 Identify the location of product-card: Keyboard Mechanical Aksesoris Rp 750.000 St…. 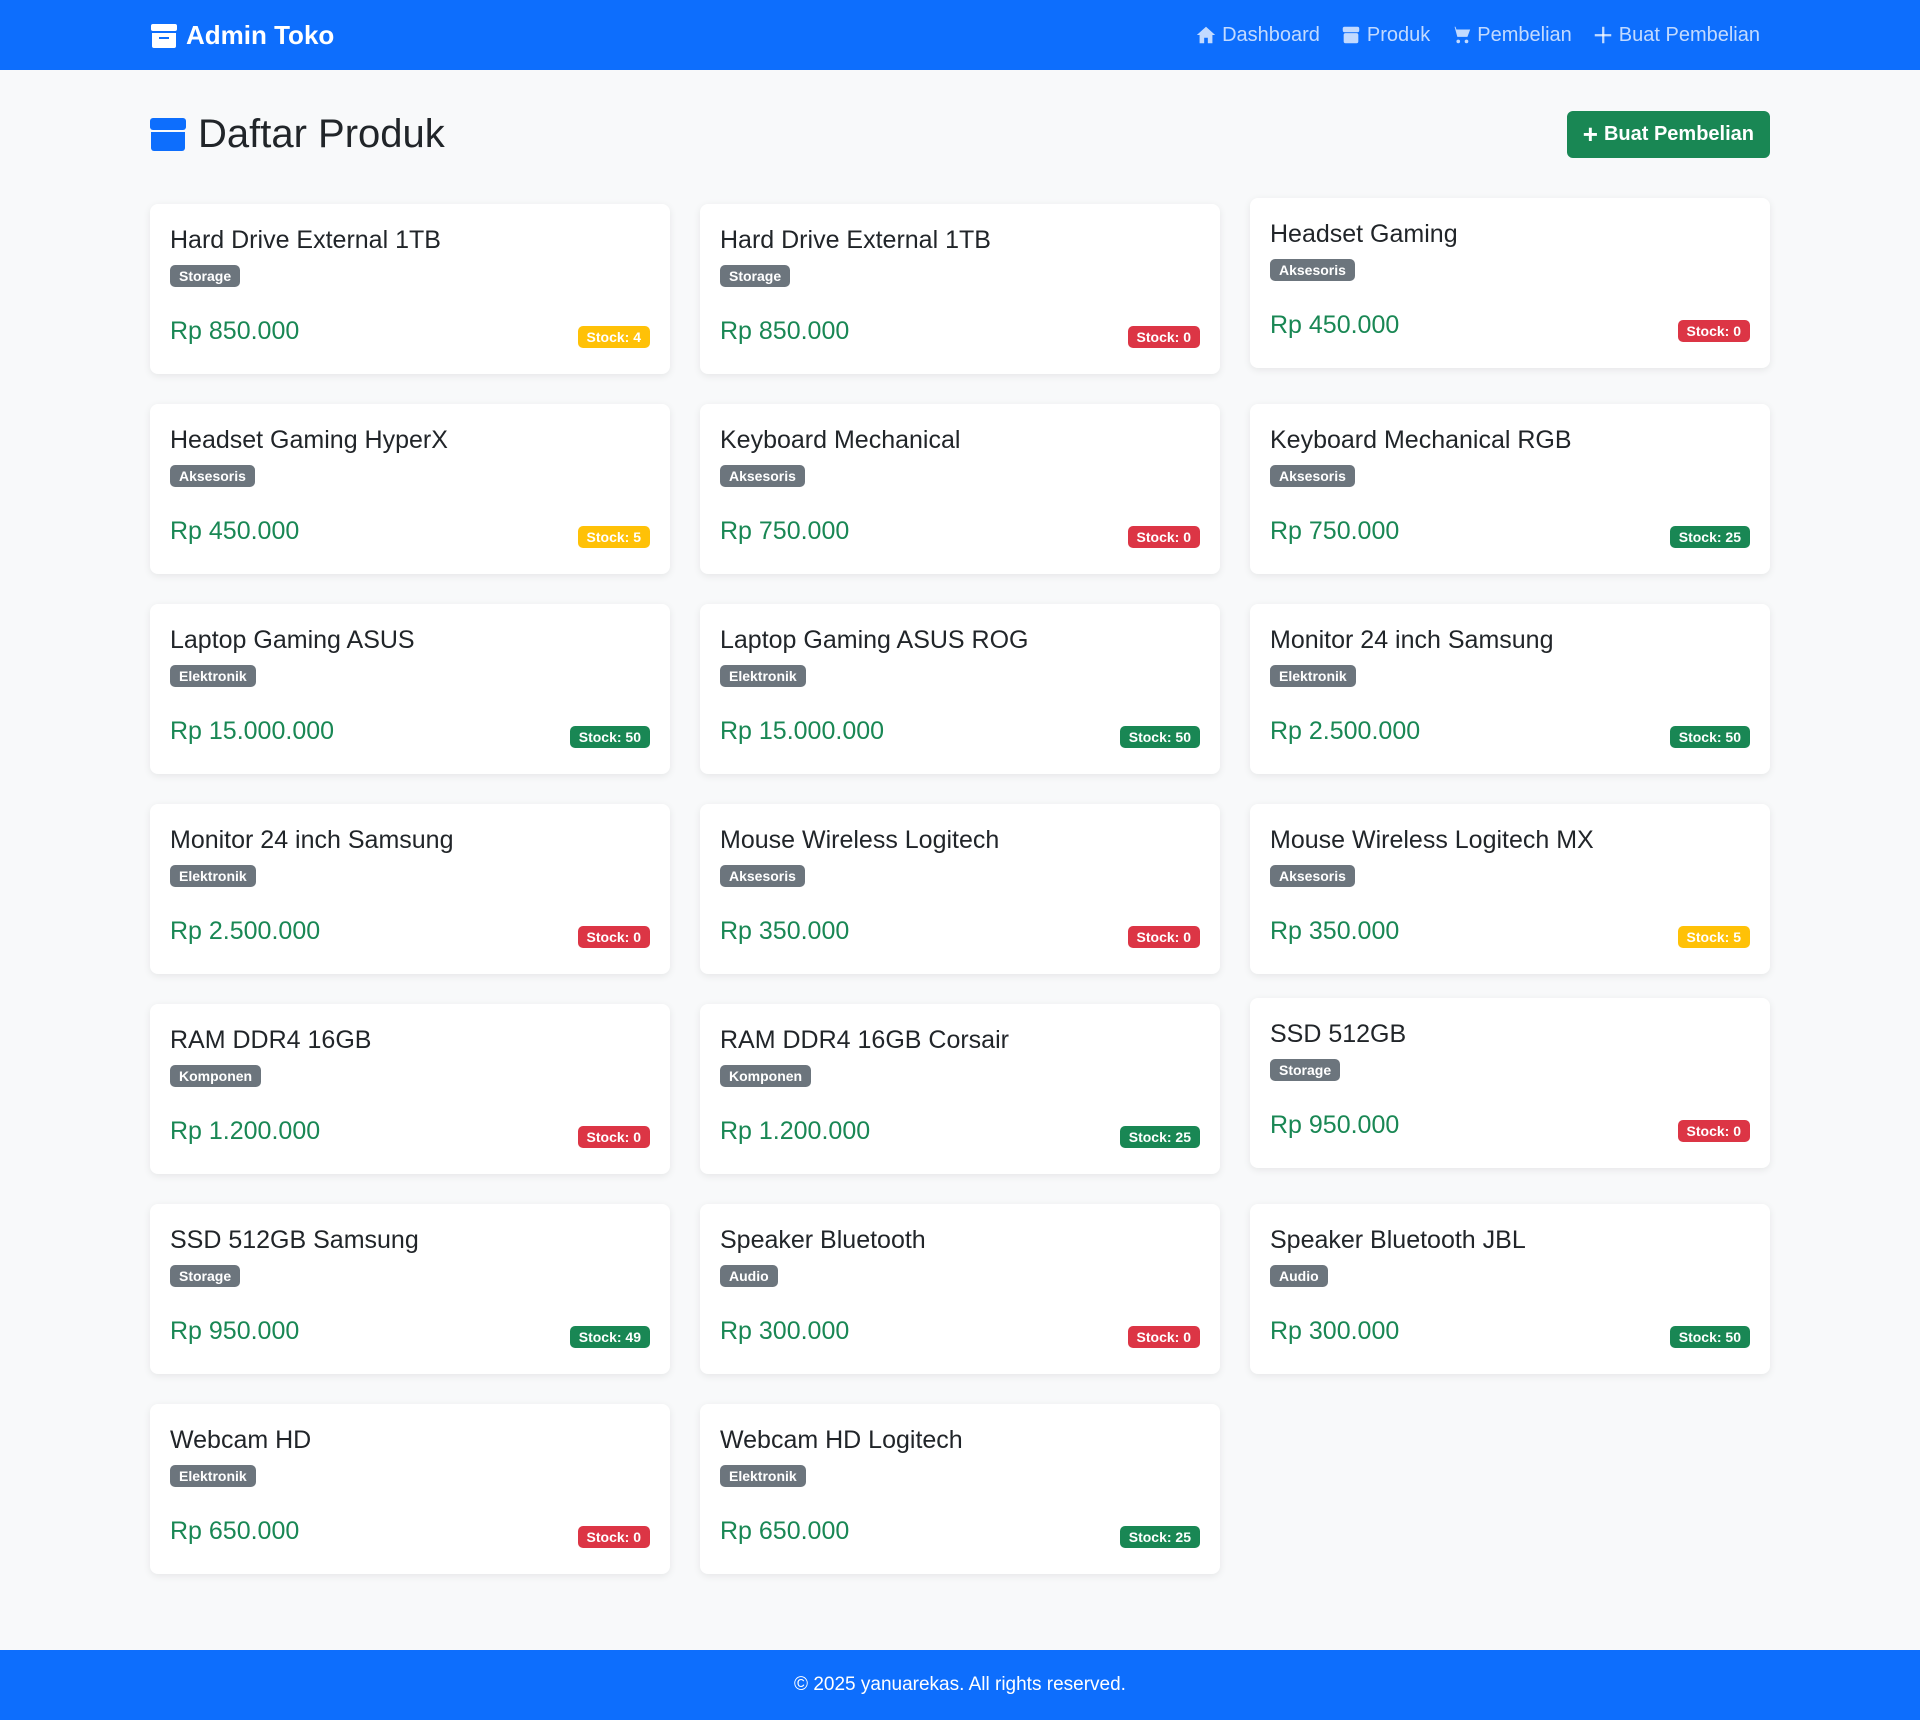
(960, 489).